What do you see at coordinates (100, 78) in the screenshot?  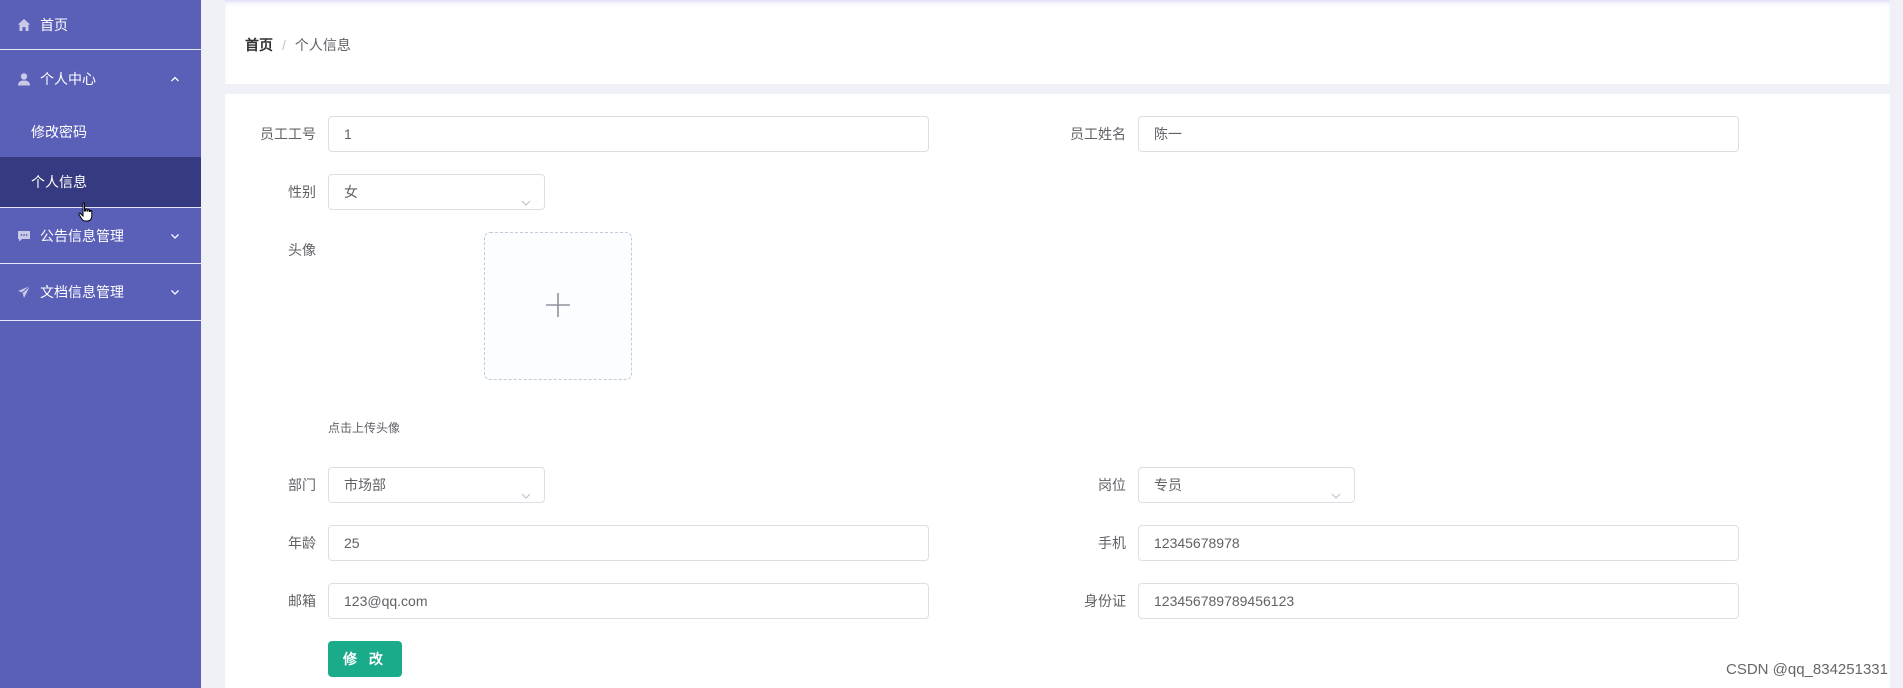 I see `menu-item-personal-center: 个人中心` at bounding box center [100, 78].